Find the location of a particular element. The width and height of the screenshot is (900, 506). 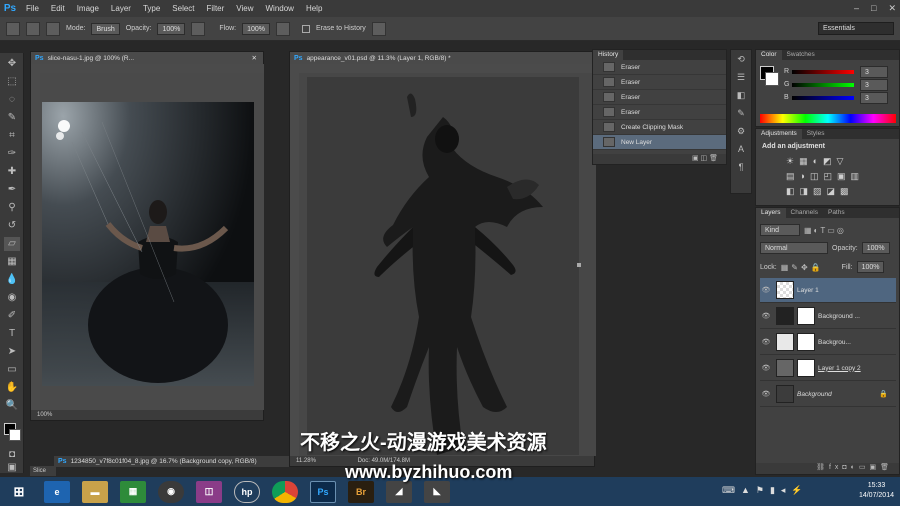

file-explorer-icon: ▬ is located at coordinates (95, 491).